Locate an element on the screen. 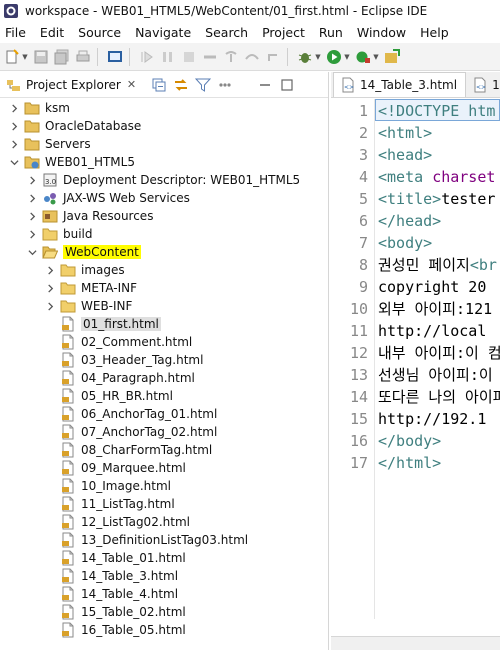 This screenshot has width=500, height=650. maximize-icon is located at coordinates (287, 85).